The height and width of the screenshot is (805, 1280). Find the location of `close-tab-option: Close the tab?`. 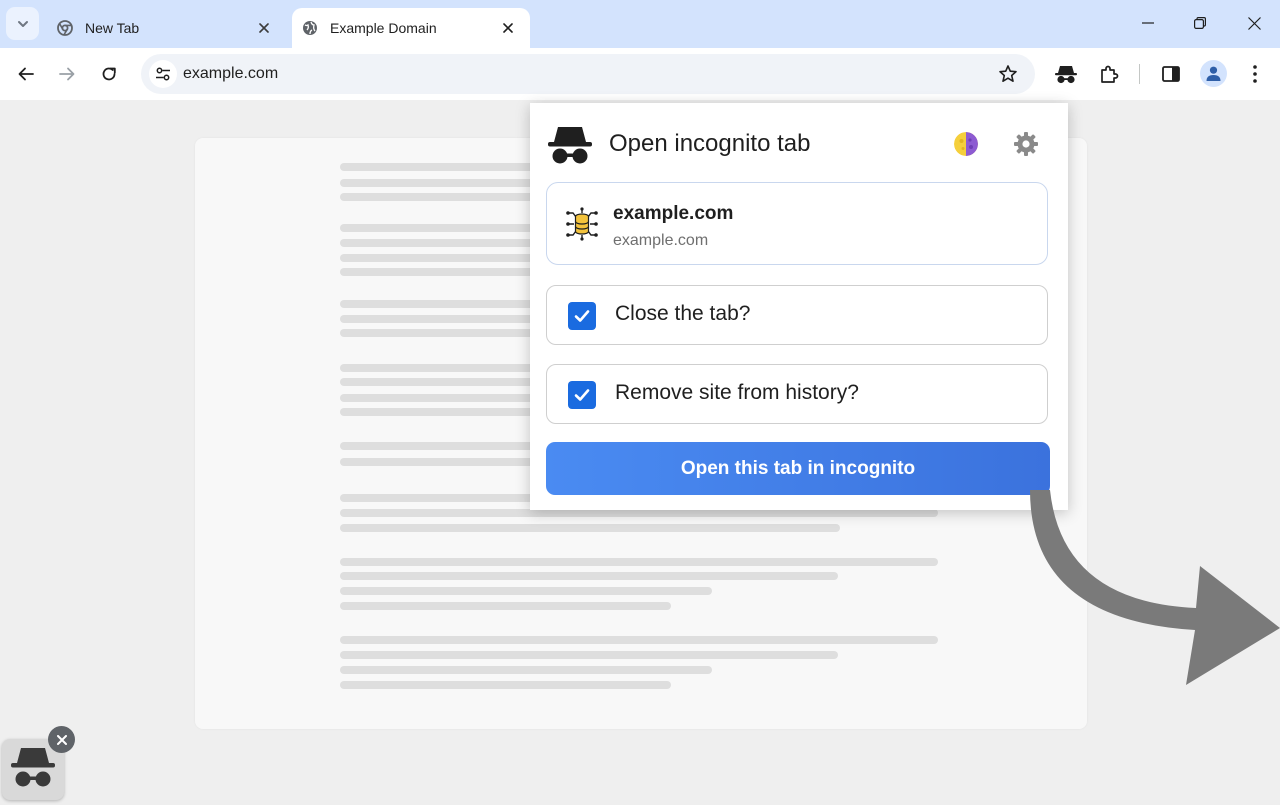

close-tab-option: Close the tab? is located at coordinates (797, 315).